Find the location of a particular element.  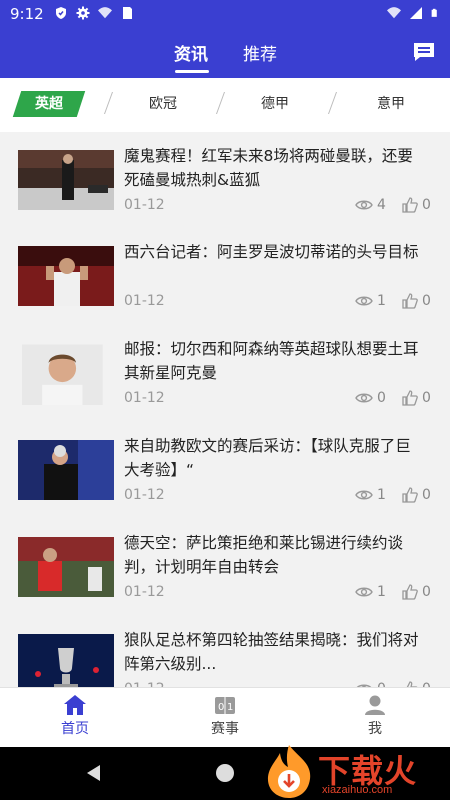

nav-matches: 01 赛事 is located at coordinates (225, 716).